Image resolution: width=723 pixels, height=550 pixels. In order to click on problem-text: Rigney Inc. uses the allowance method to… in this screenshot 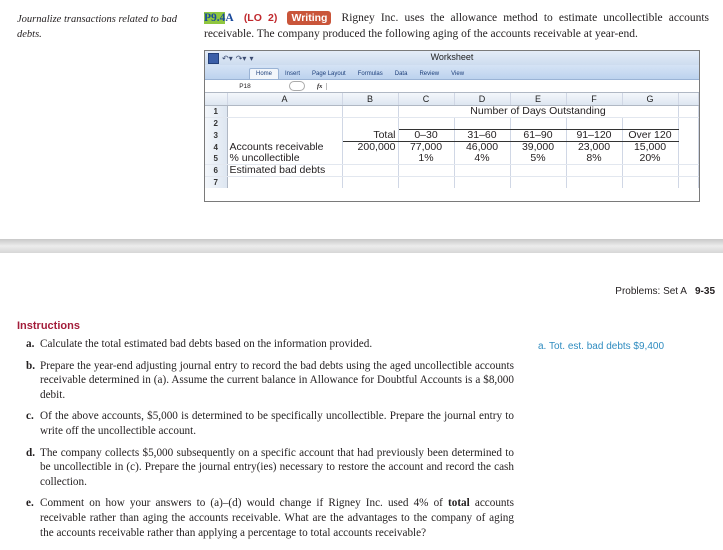, I will do `click(456, 26)`.